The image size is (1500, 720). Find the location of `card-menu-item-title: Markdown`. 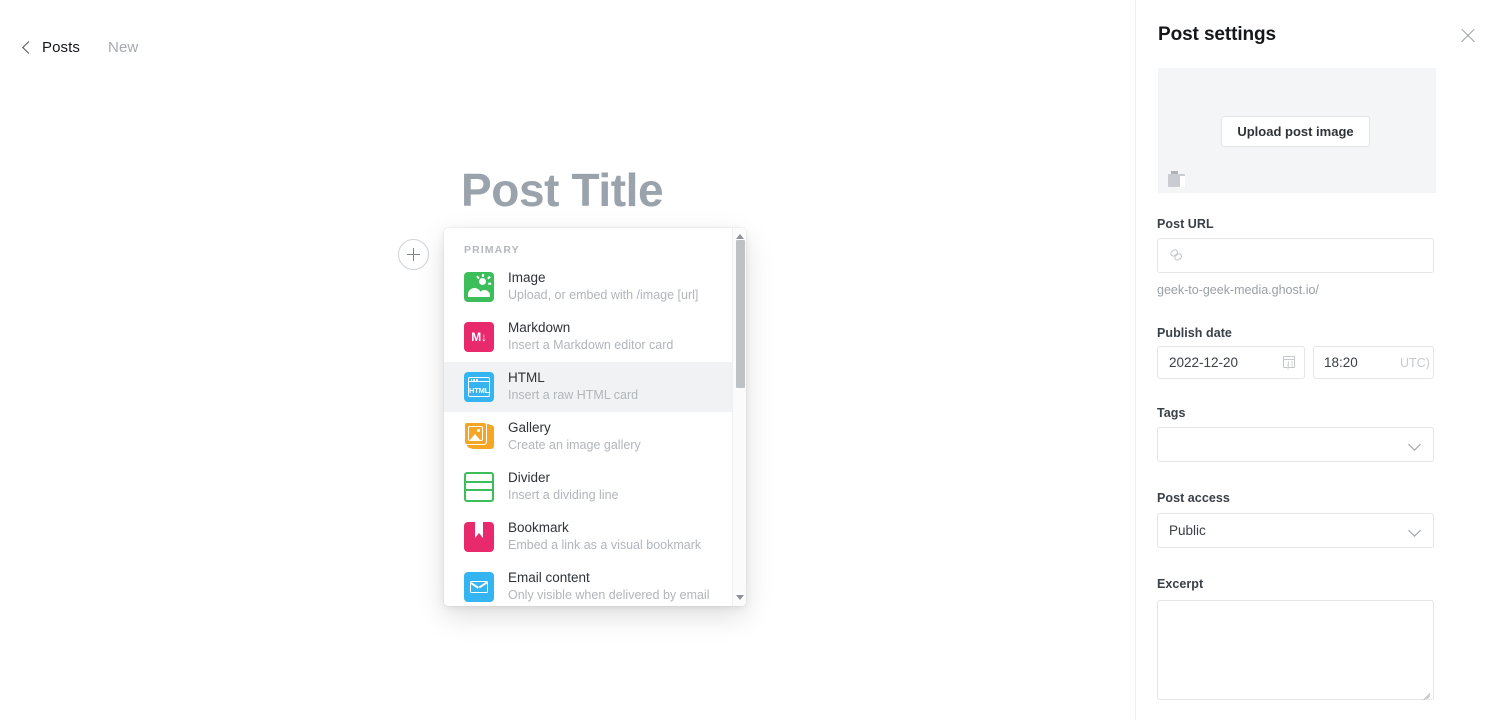

card-menu-item-title: Markdown is located at coordinates (539, 328).